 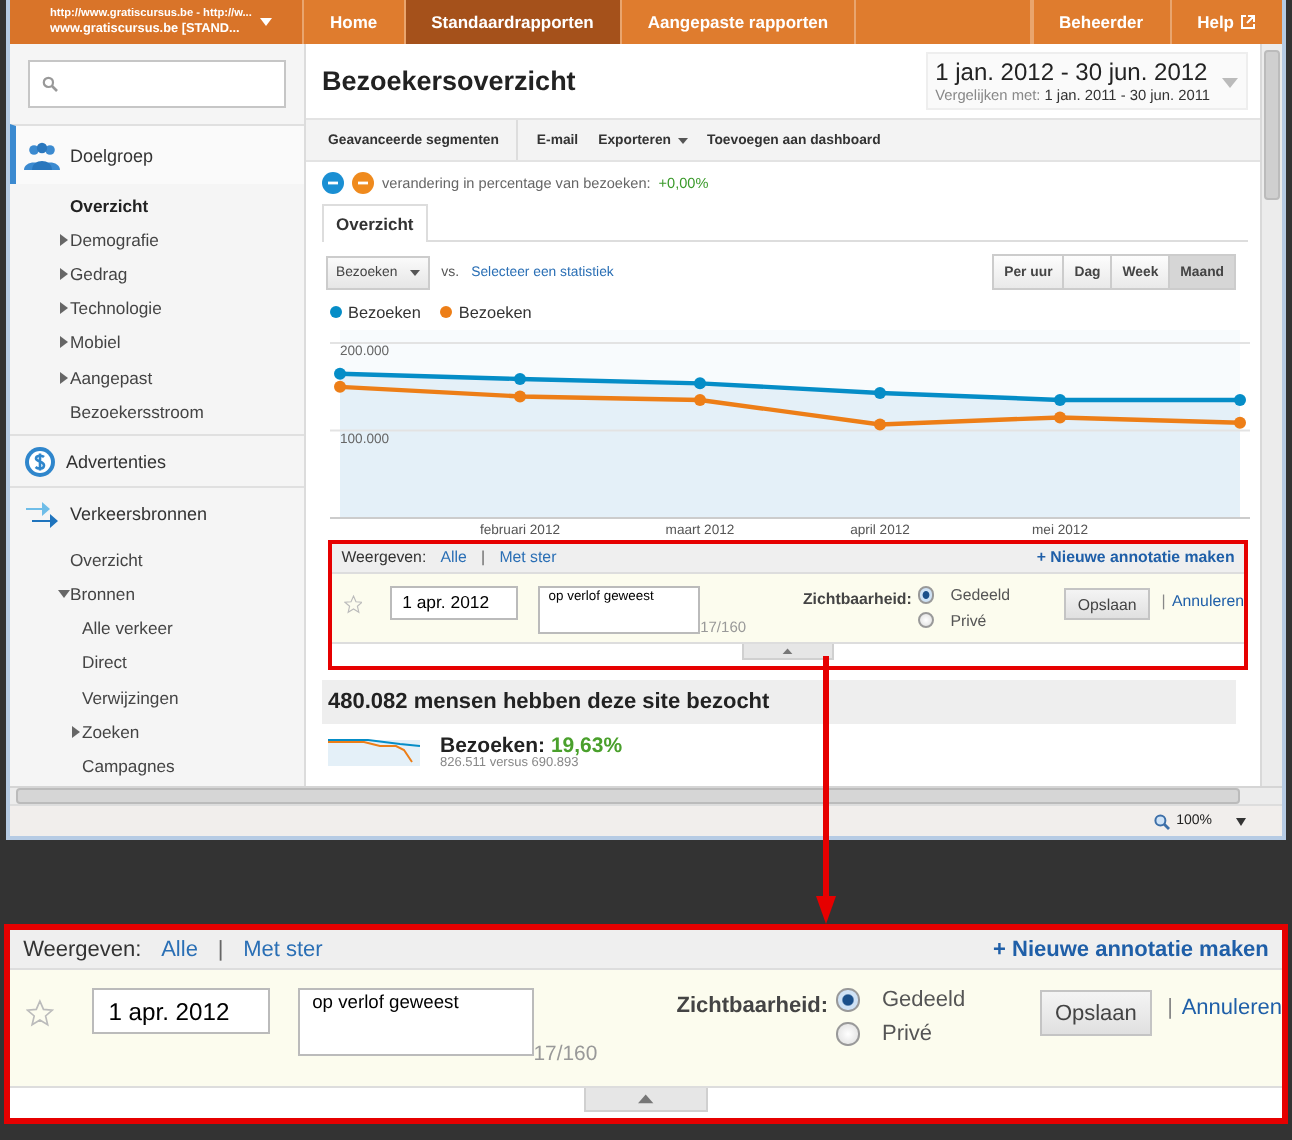 What do you see at coordinates (111, 731) in the screenshot?
I see `nav-item: Zoeken` at bounding box center [111, 731].